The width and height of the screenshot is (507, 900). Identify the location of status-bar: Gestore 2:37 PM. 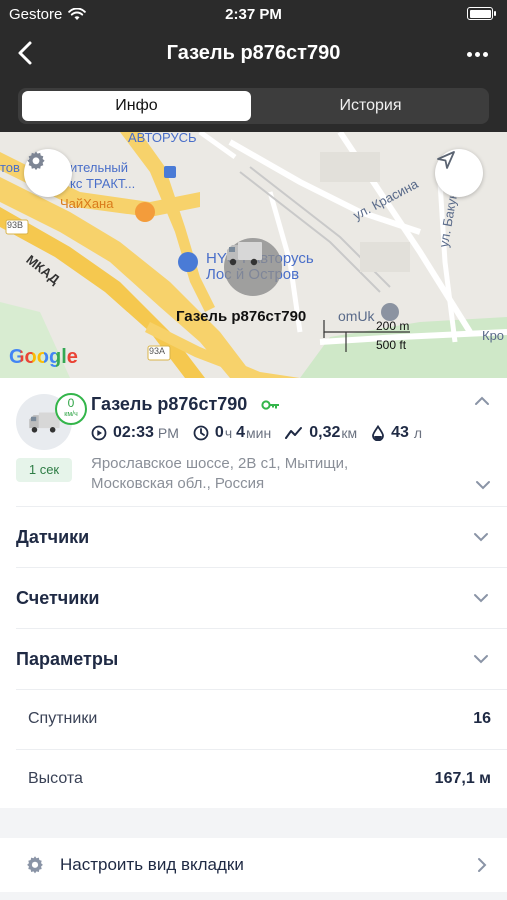
(253, 15).